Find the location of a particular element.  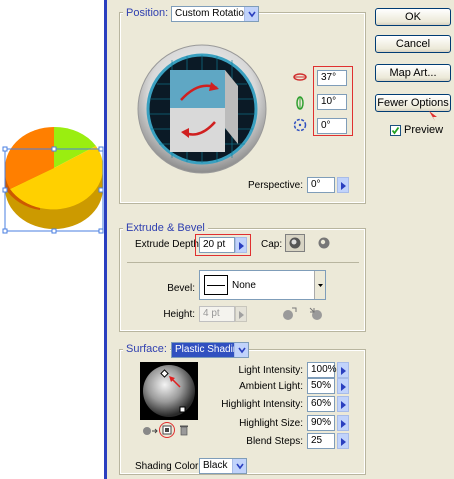

height-label: Height: is located at coordinates (179, 314).